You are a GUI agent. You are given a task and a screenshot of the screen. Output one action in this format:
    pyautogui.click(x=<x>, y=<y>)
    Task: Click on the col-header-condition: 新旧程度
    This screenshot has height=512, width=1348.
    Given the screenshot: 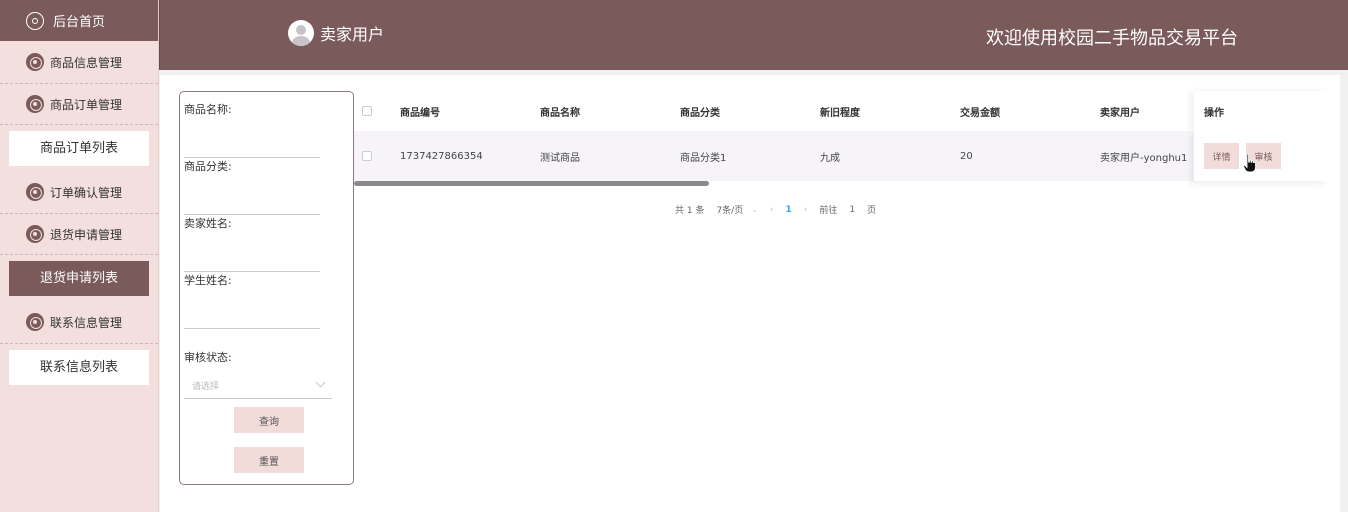 What is the action you would take?
    pyautogui.click(x=840, y=113)
    